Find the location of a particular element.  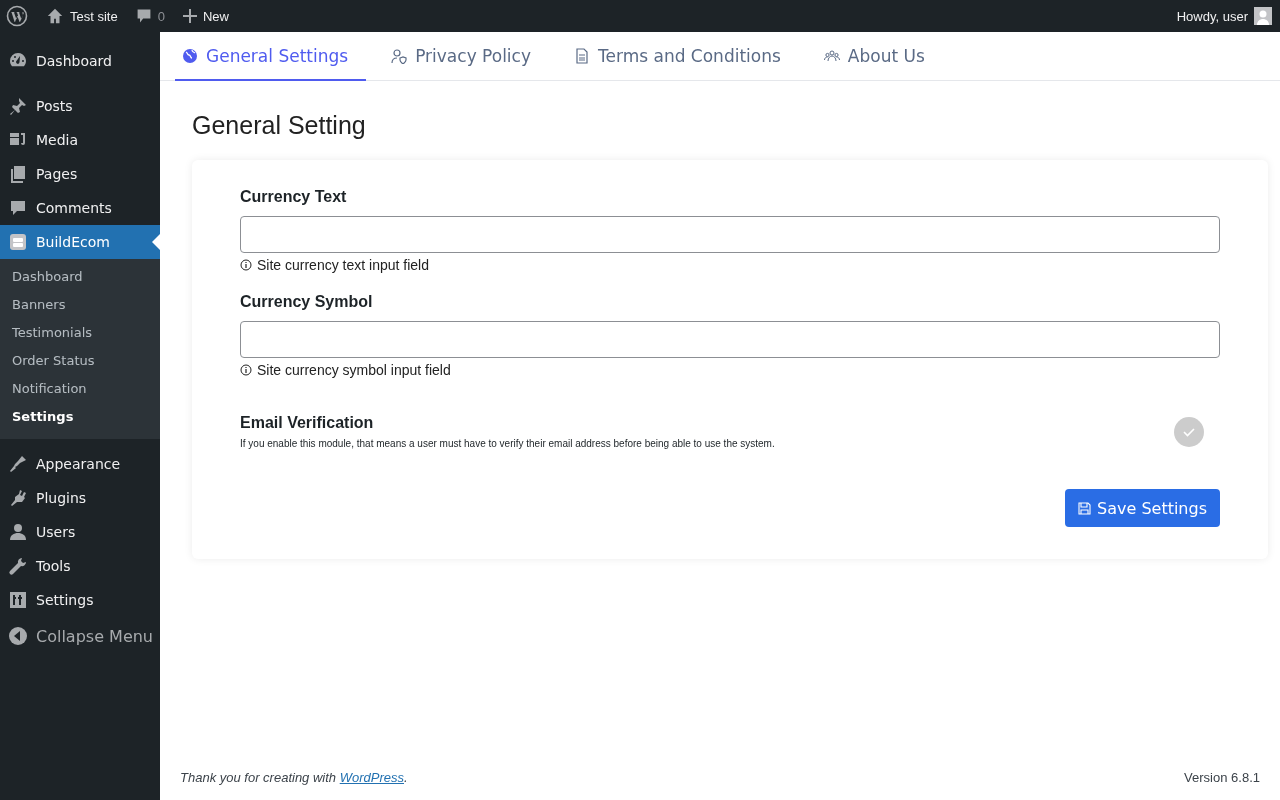

sidebar-item: Dashboard is located at coordinates (80, 61).